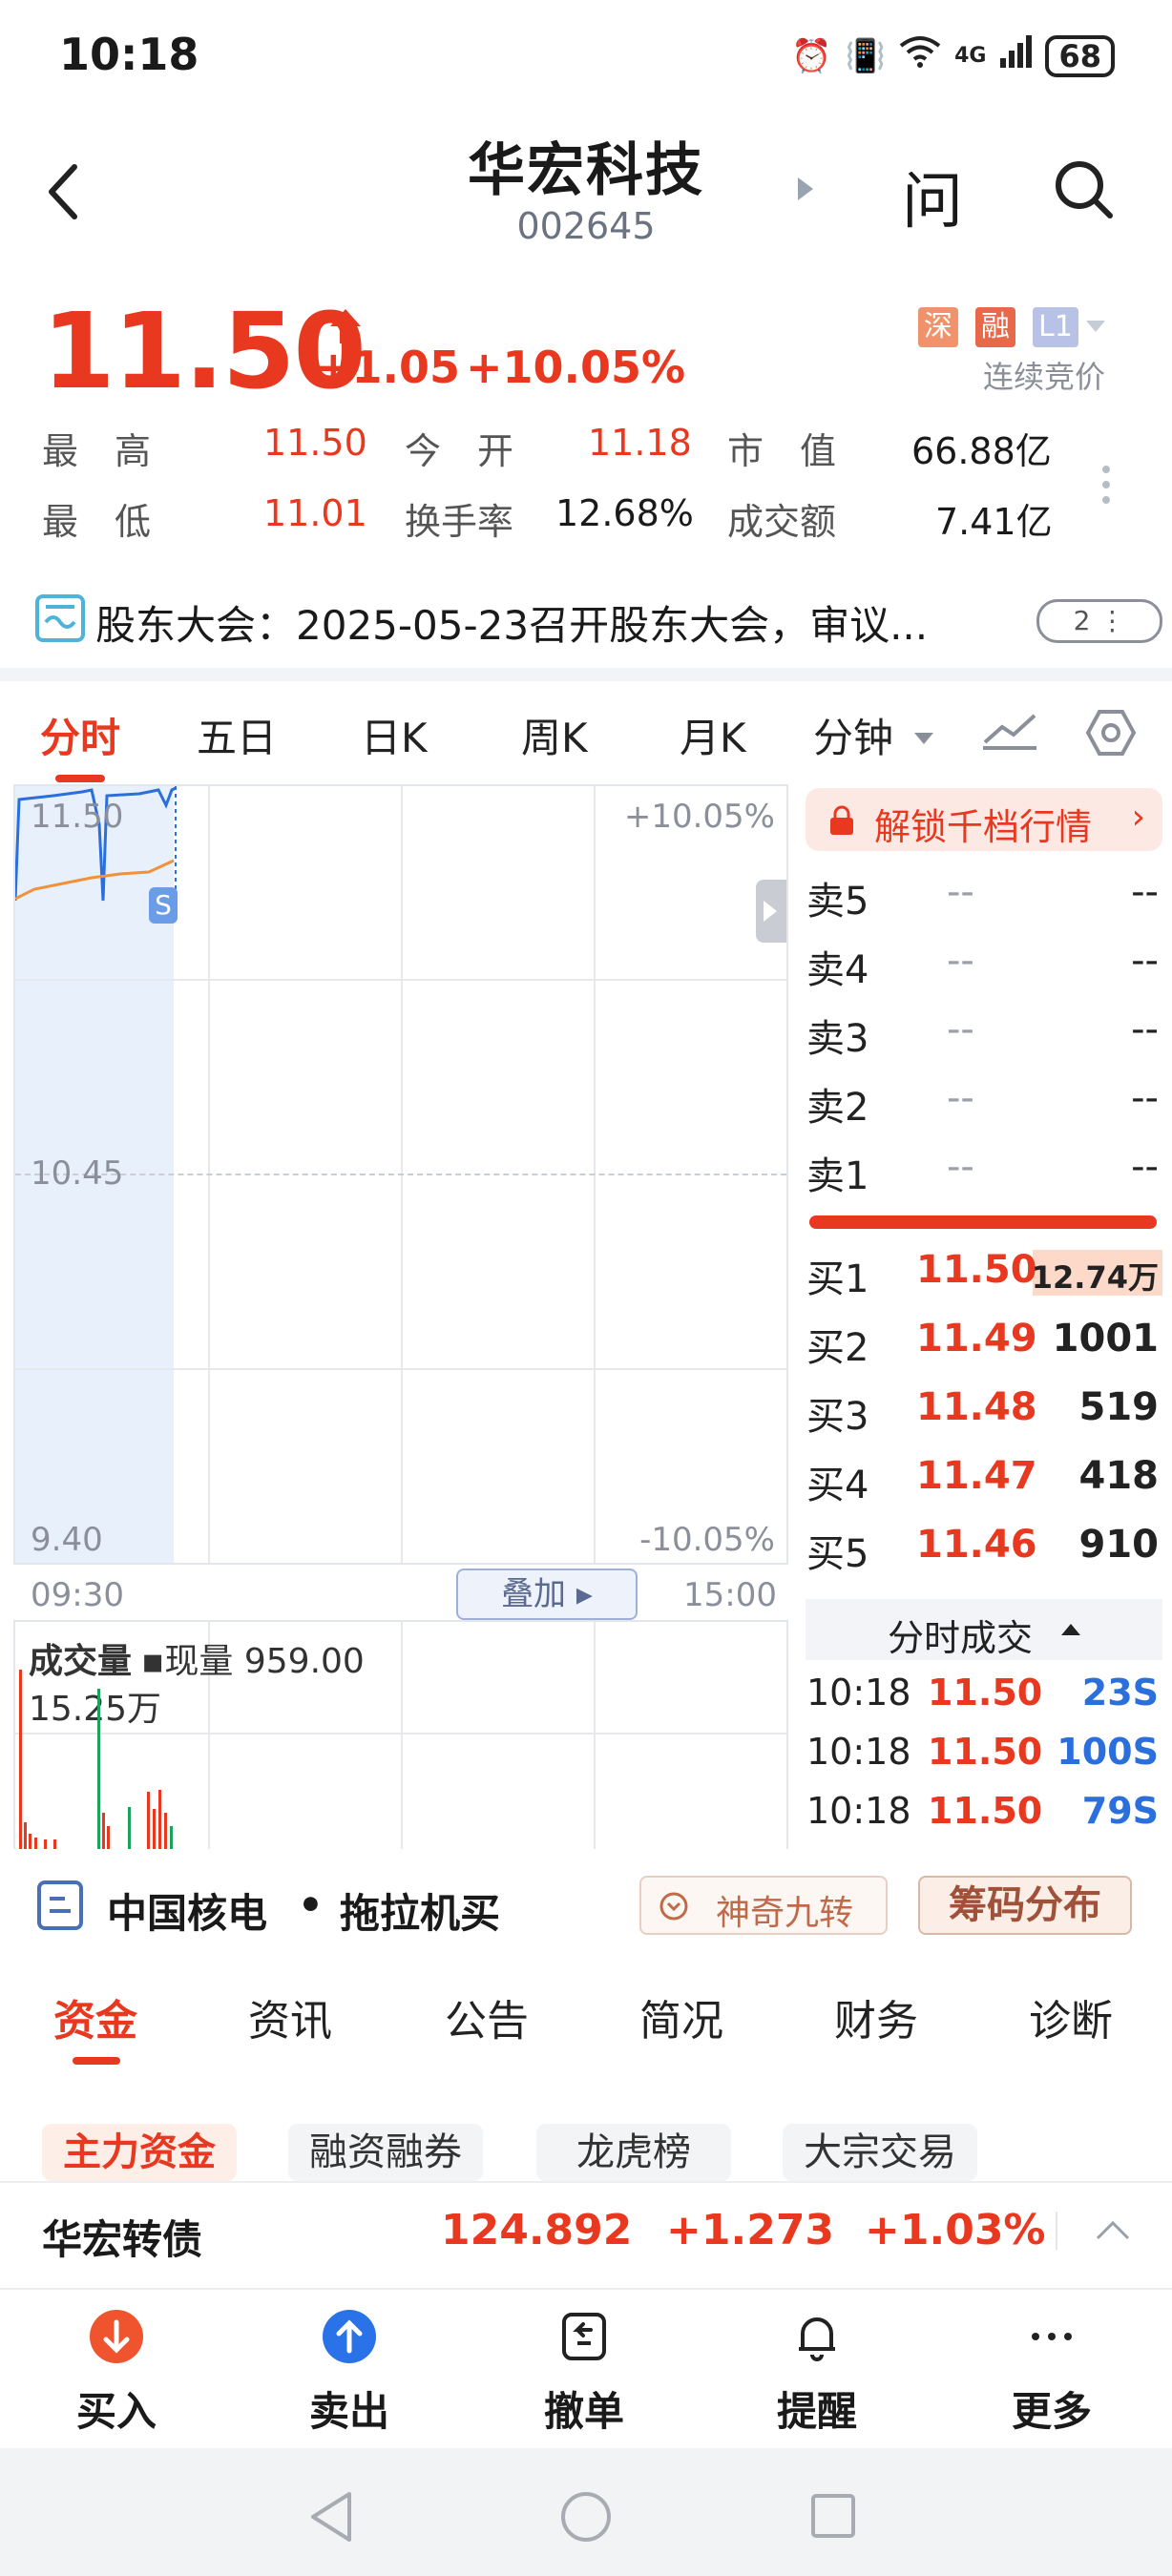 The height and width of the screenshot is (2576, 1172). What do you see at coordinates (750, 2230) in the screenshot?
I see `bond-change: +1.273` at bounding box center [750, 2230].